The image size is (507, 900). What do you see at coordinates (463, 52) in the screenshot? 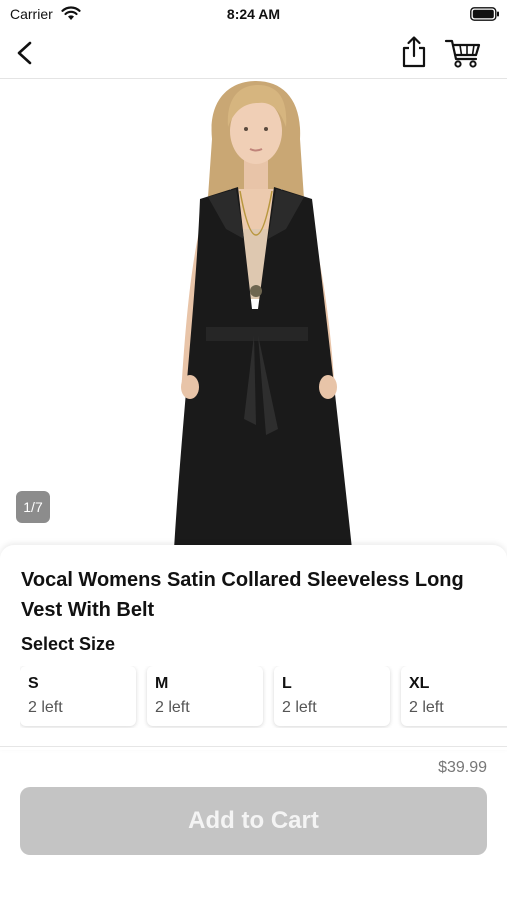
I see `shopping-cart-icon` at bounding box center [463, 52].